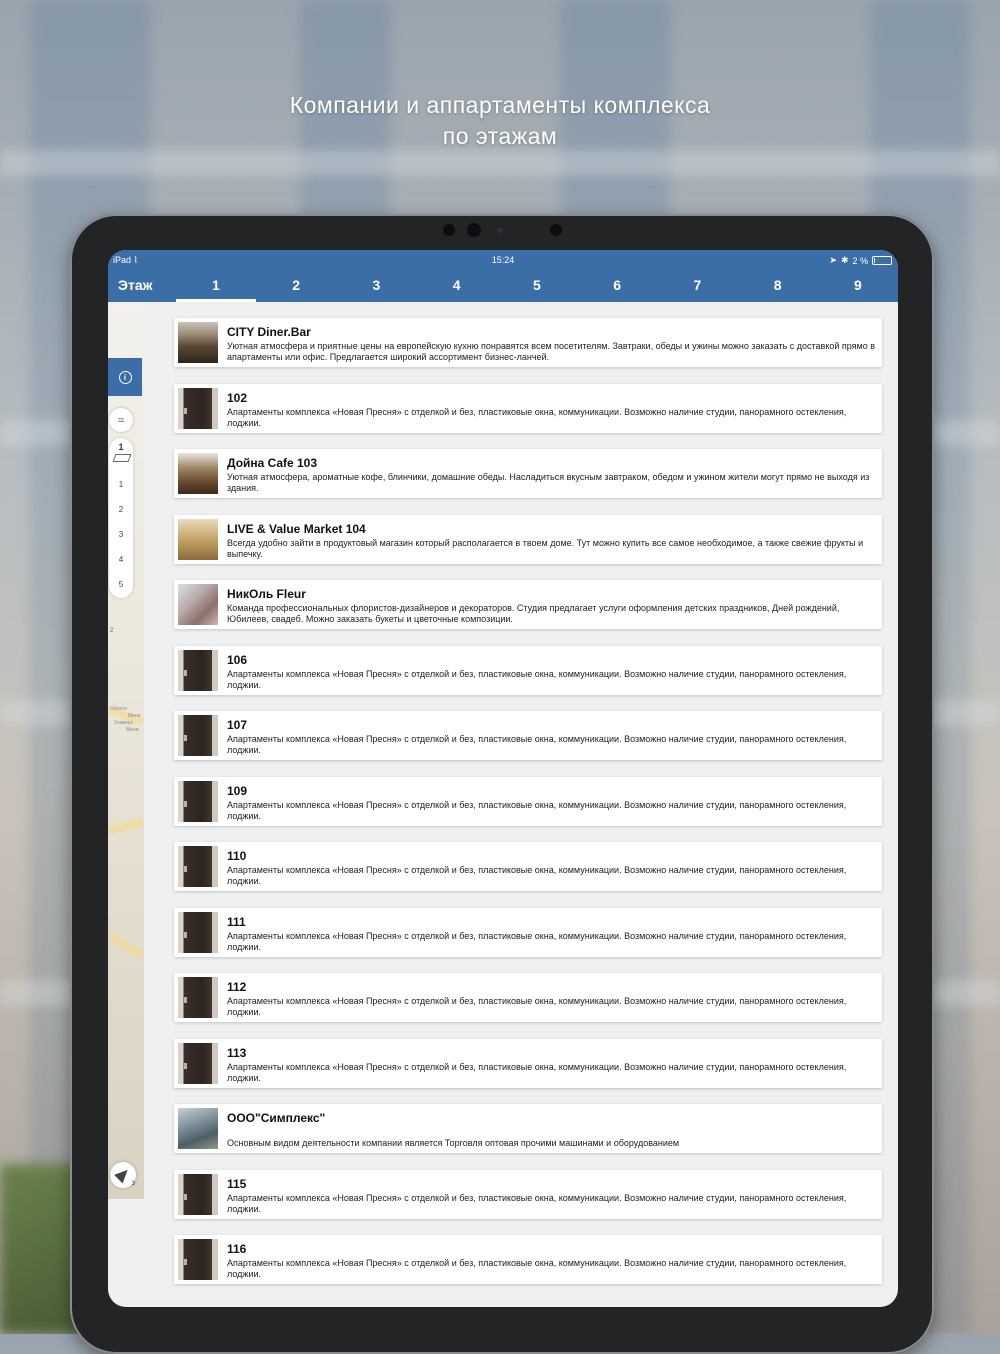  Describe the element at coordinates (376, 287) in the screenshot. I see `tab-floor-3: 3` at that location.